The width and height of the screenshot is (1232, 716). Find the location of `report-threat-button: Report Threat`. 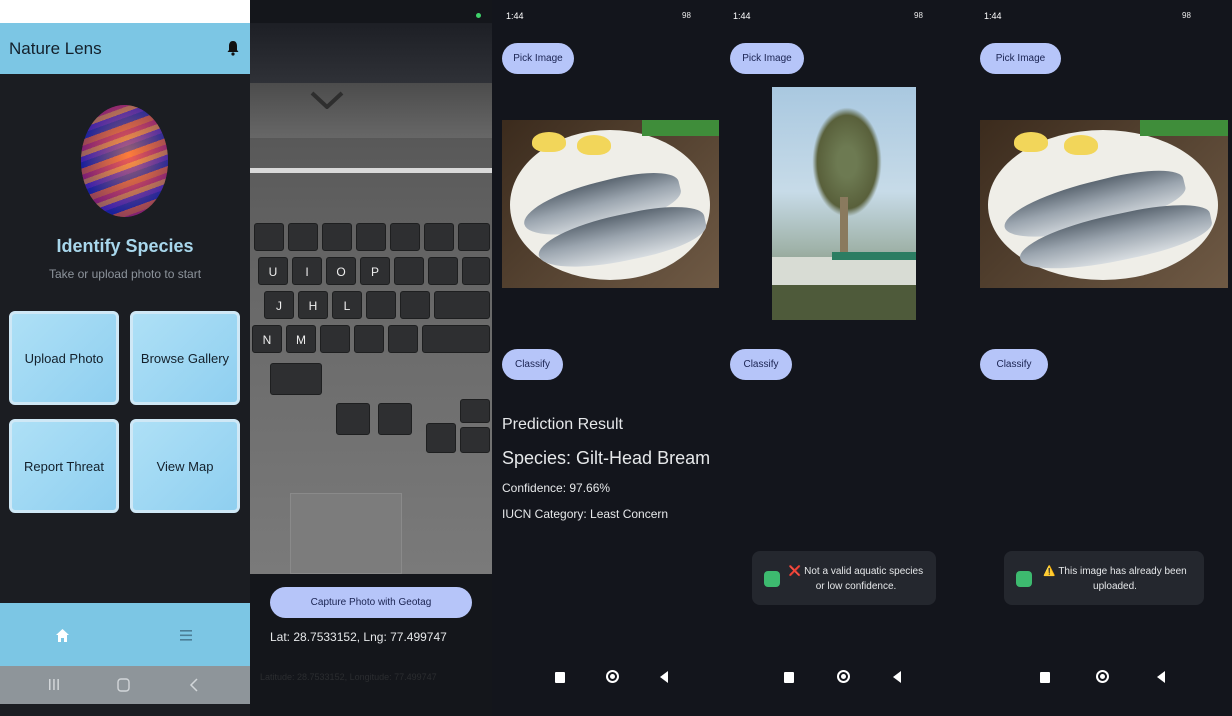

report-threat-button: Report Threat is located at coordinates (64, 466).